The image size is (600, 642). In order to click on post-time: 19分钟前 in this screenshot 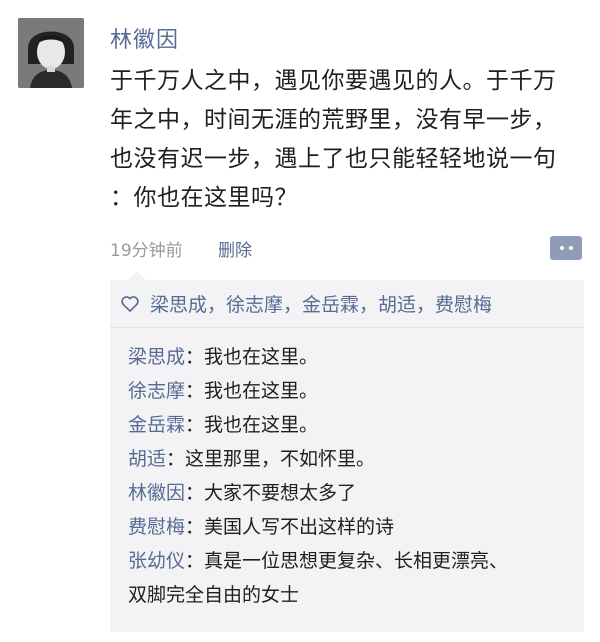, I will do `click(146, 251)`.